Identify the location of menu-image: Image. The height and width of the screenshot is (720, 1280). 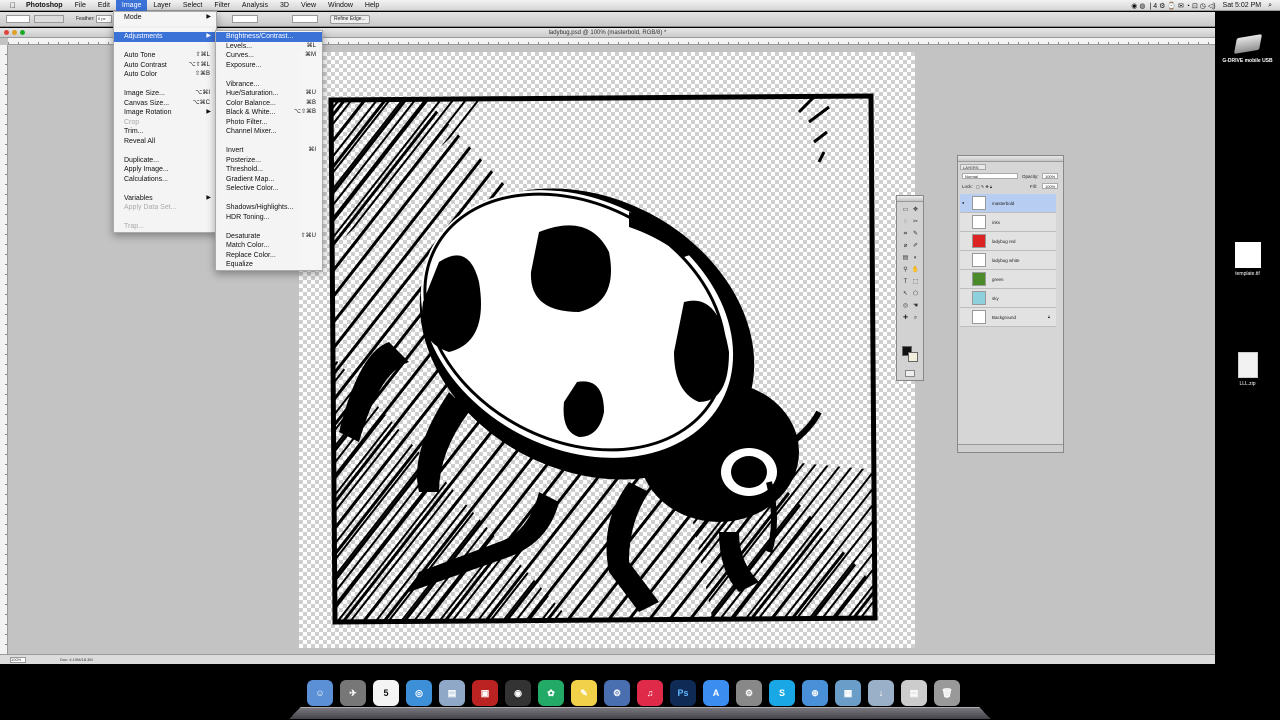
(131, 5).